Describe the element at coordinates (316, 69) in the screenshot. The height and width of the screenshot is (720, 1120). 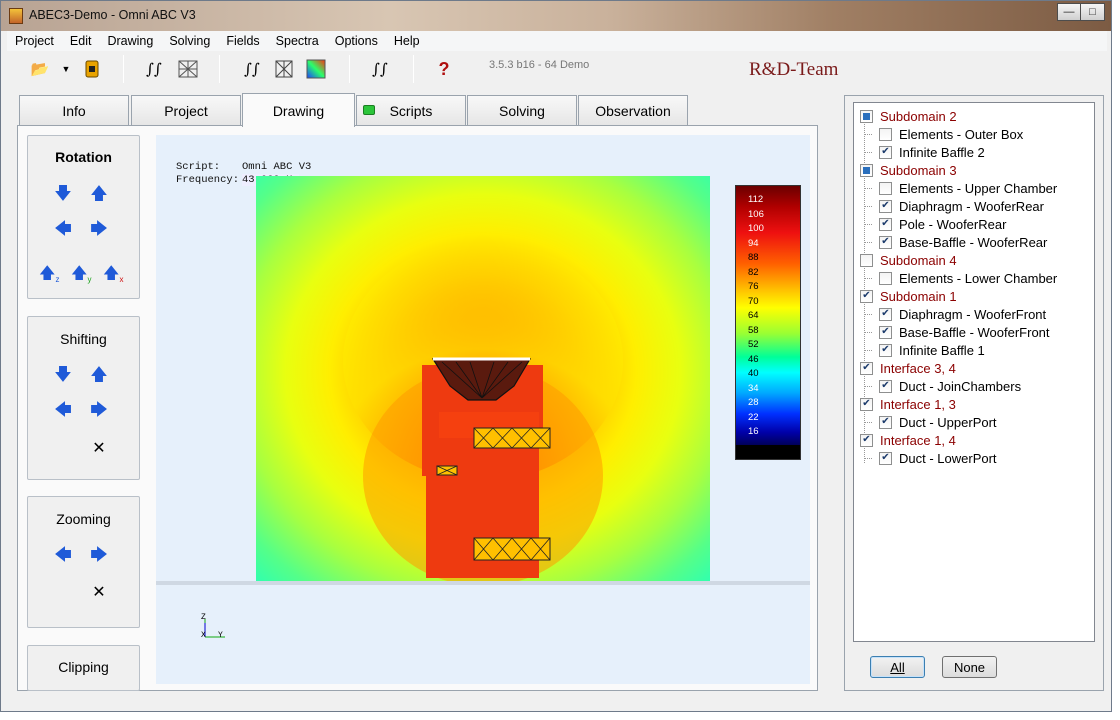
I see `field-colormap-icon` at that location.